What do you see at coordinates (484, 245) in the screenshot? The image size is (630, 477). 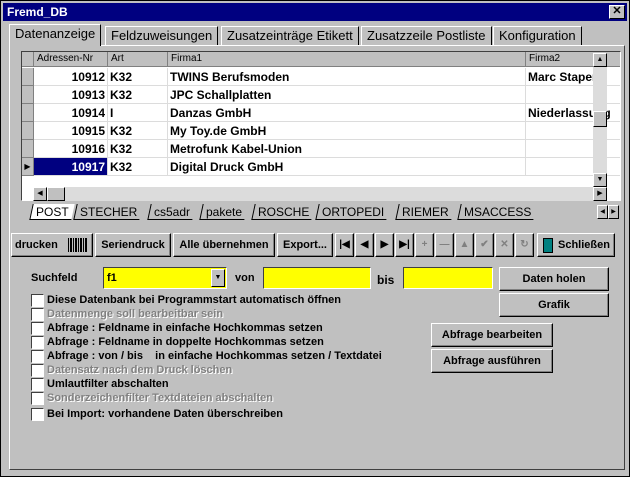 I see `post-edit-icon: ✔` at bounding box center [484, 245].